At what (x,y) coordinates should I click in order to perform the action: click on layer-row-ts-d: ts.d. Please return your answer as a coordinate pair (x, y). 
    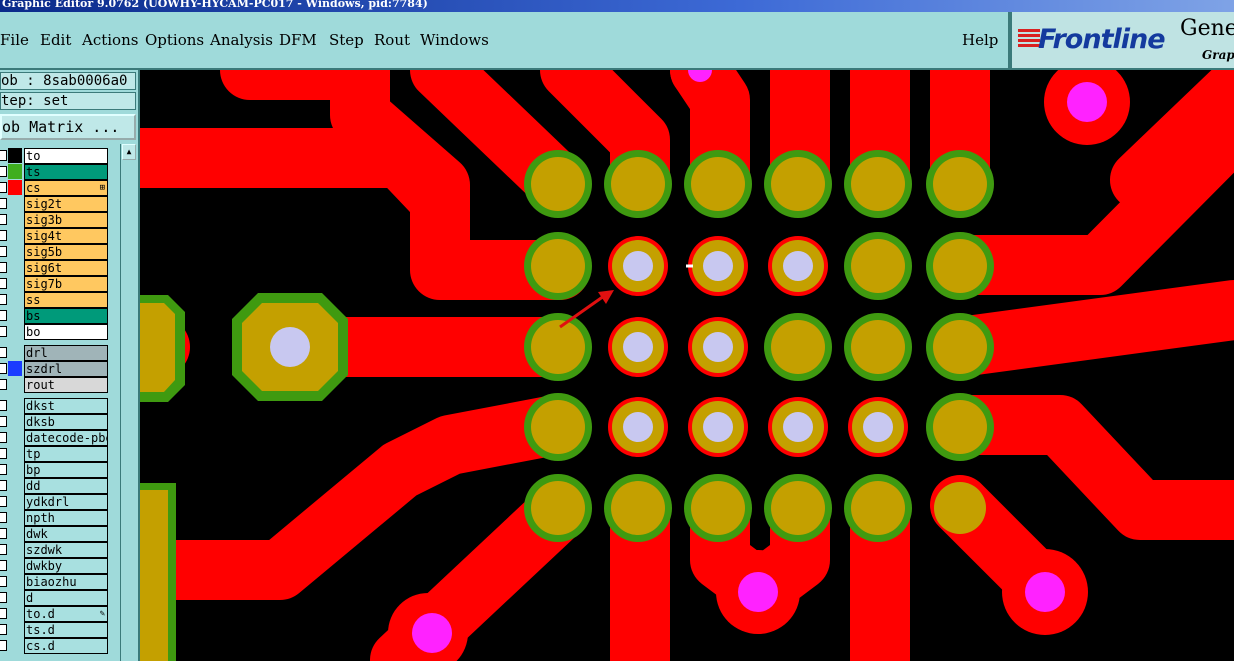
    Looking at the image, I should click on (59, 630).